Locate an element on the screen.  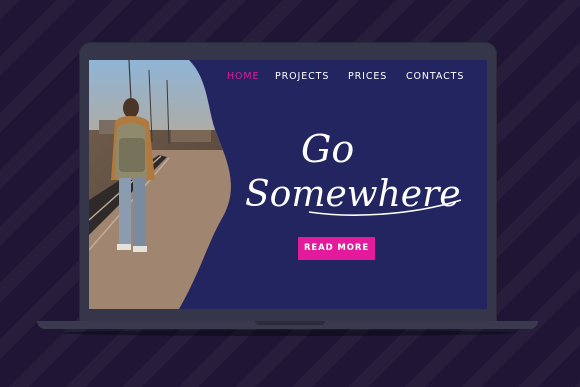
nav-prices-link: PRICES is located at coordinates (367, 77).